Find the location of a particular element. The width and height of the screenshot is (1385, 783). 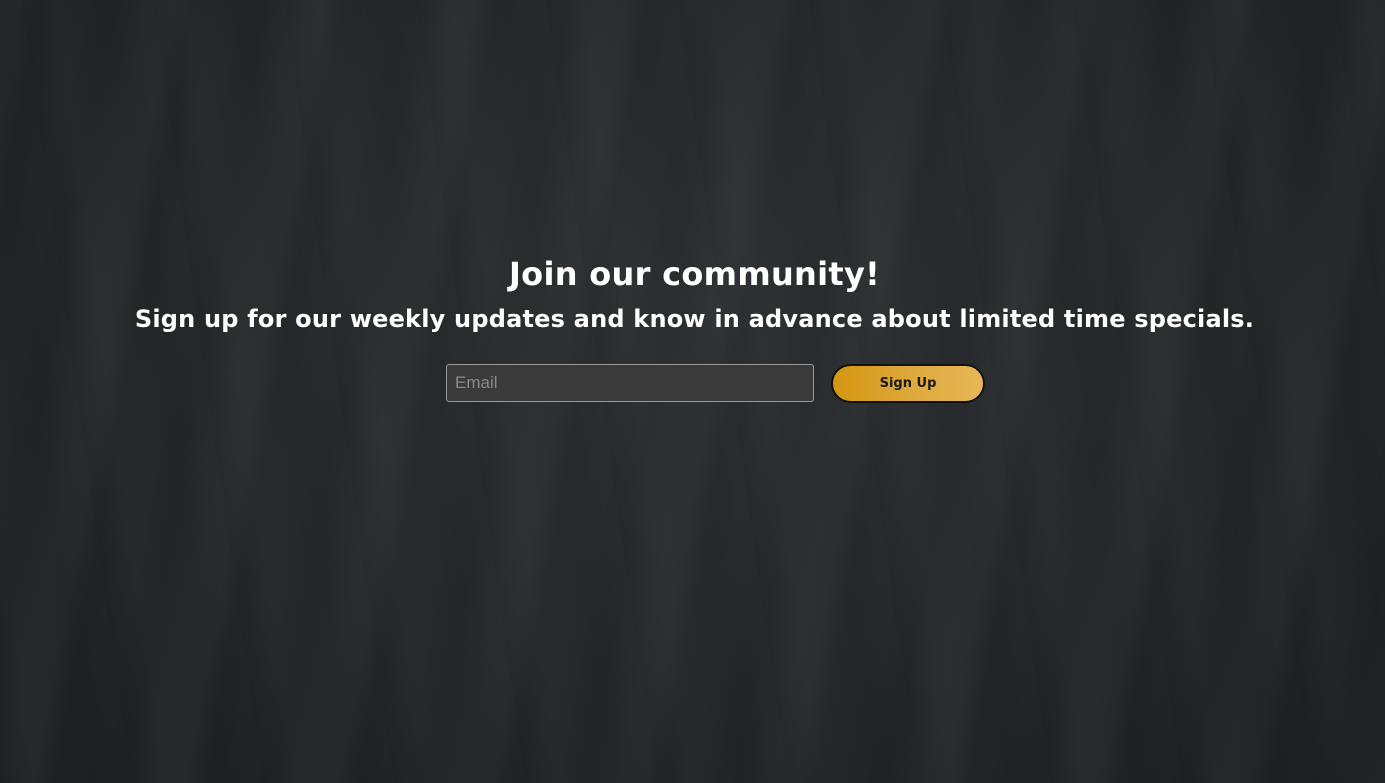

signup-form: Sign Up is located at coordinates (716, 384).